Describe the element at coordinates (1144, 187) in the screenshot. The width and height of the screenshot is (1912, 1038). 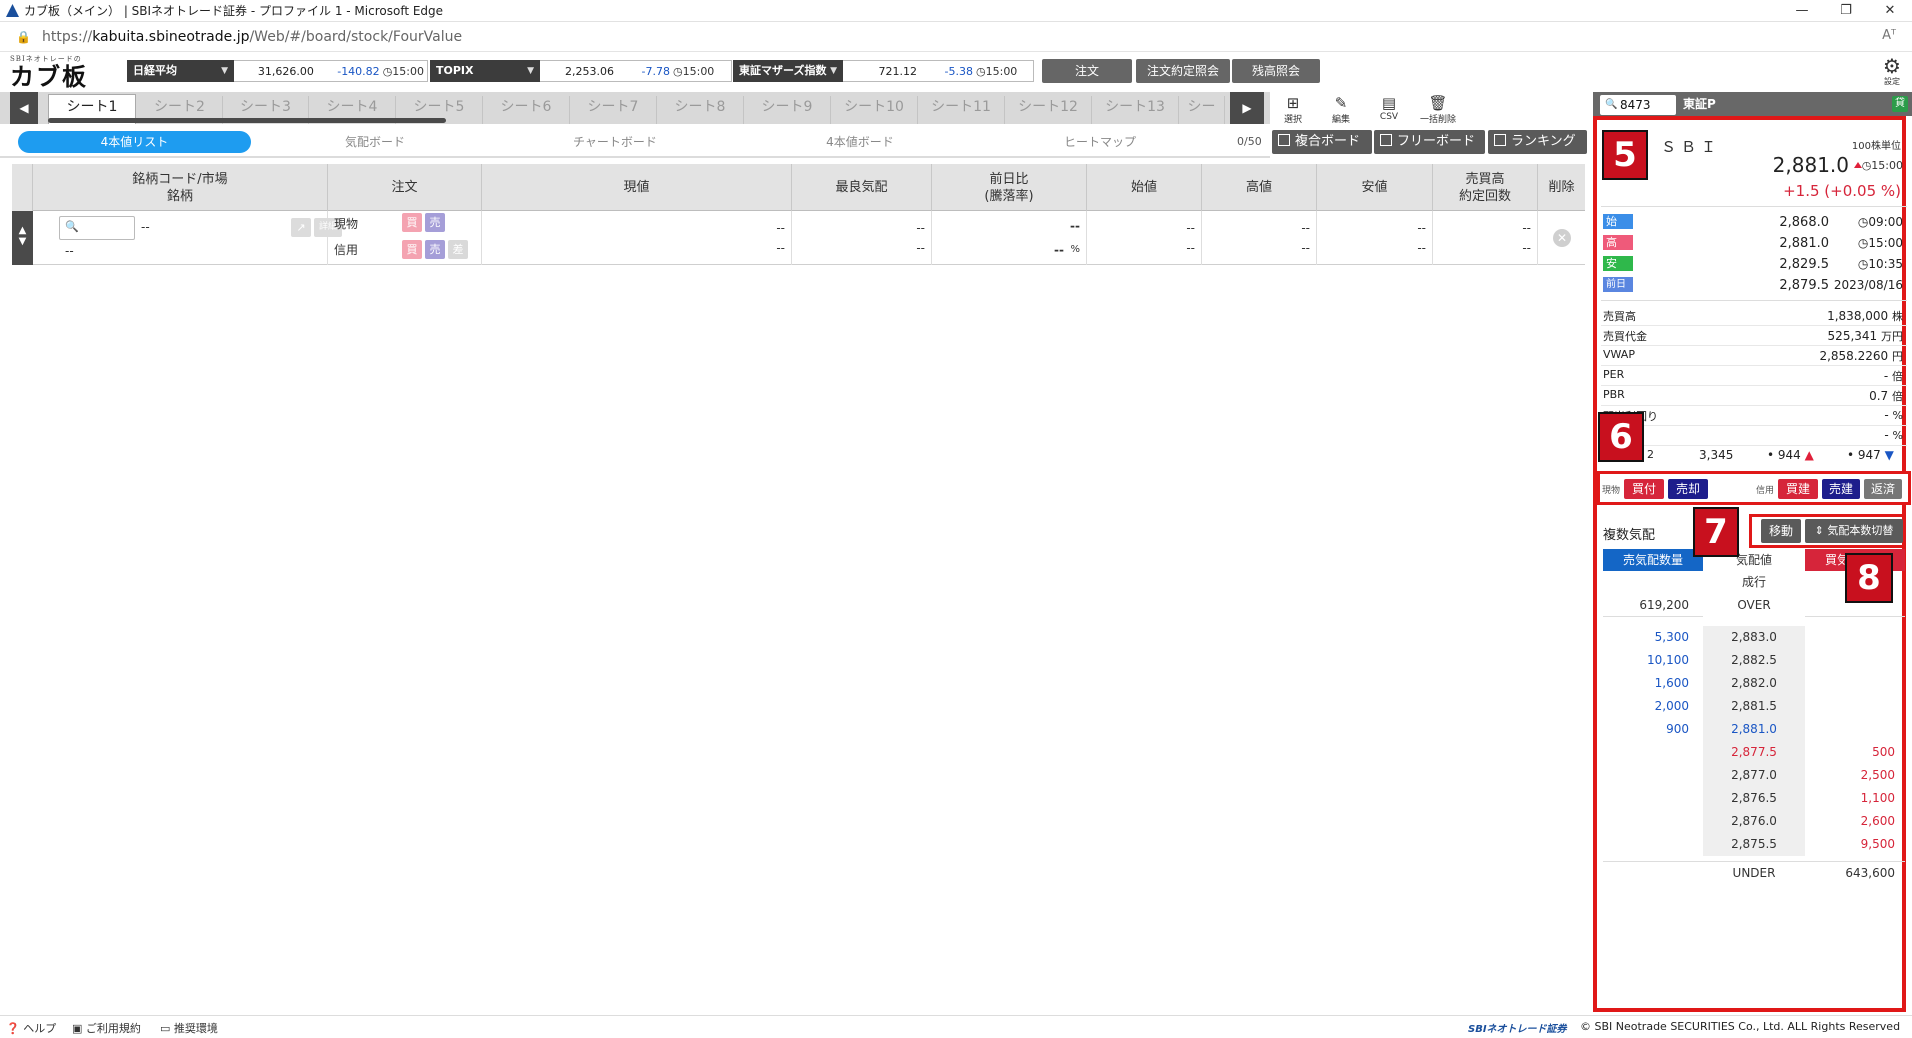
I see `header-open: 始値` at that location.